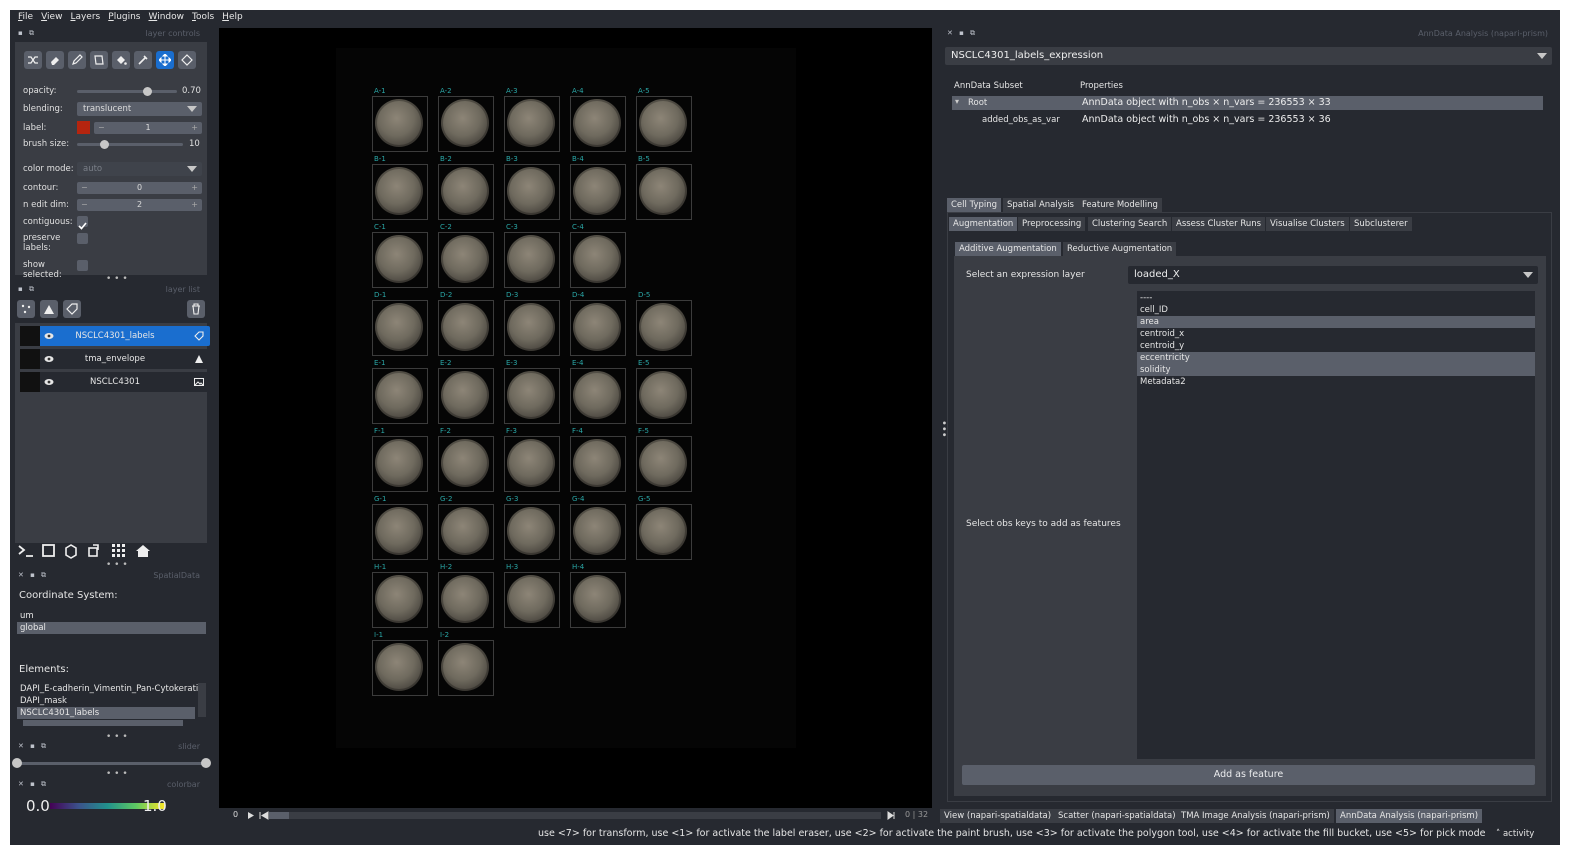 Image resolution: width=1570 pixels, height=855 pixels. What do you see at coordinates (1336, 322) in the screenshot?
I see `obs-key-item: area` at bounding box center [1336, 322].